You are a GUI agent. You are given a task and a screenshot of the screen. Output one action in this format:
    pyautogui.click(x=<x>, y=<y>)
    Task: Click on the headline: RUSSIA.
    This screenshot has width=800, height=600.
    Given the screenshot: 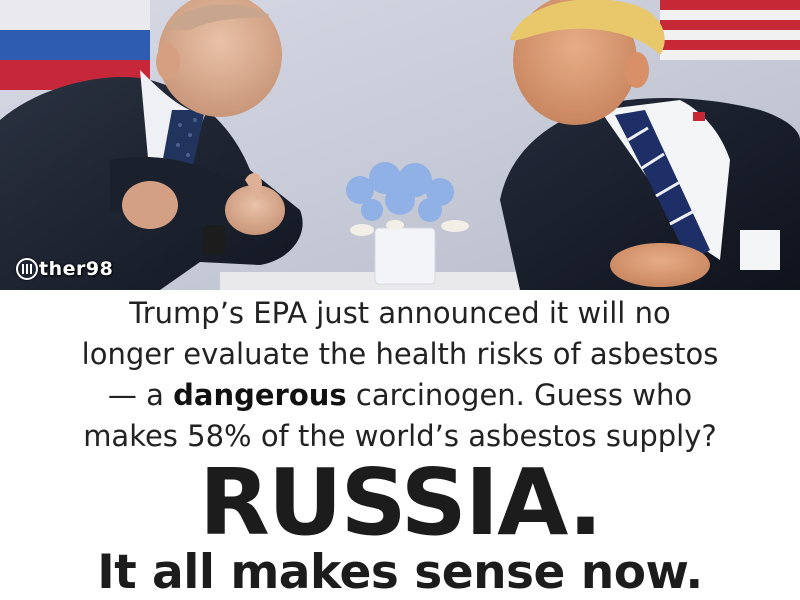 What is the action you would take?
    pyautogui.click(x=400, y=502)
    